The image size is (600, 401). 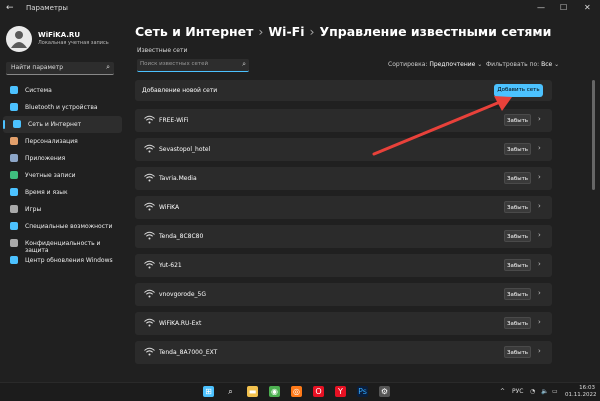 What do you see at coordinates (14, 192) in the screenshot?
I see `clock-icon` at bounding box center [14, 192].